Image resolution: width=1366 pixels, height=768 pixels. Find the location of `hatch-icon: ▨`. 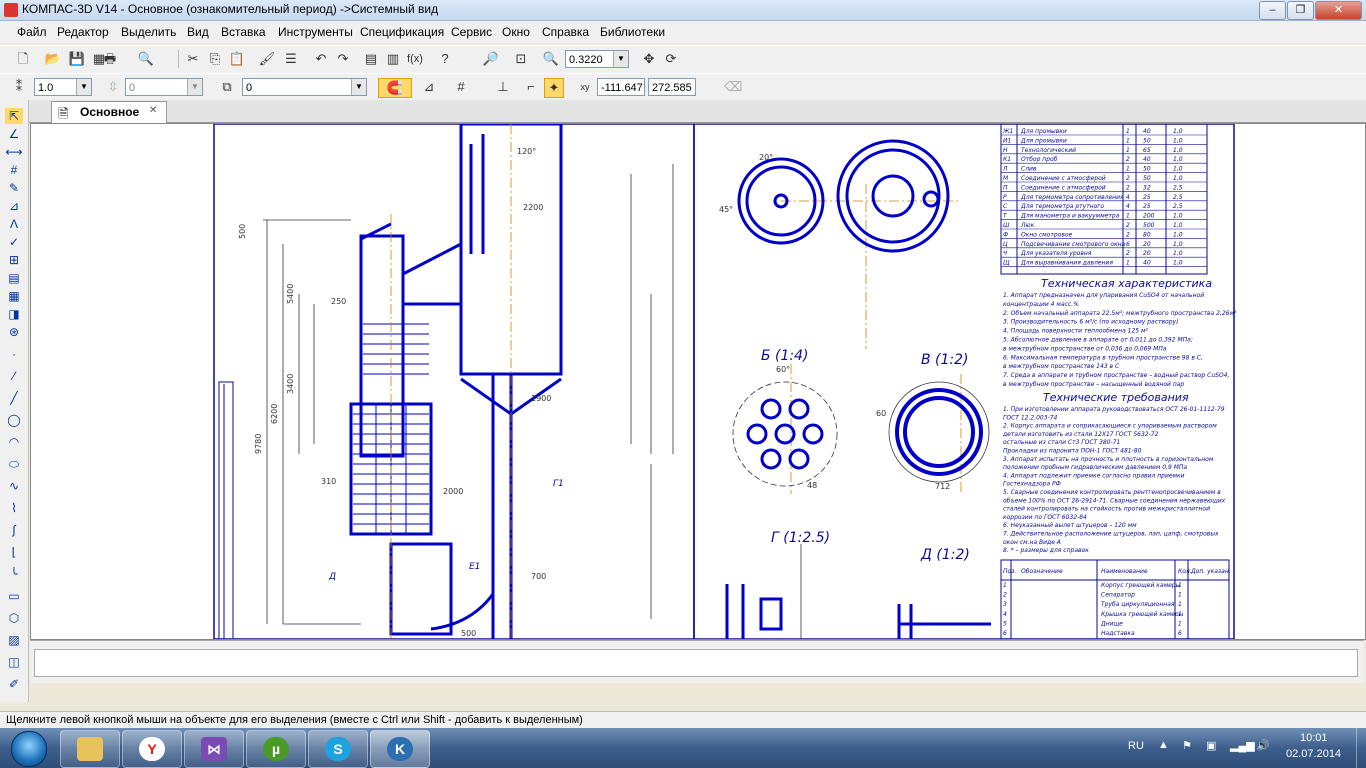

hatch-icon: ▨ is located at coordinates (14, 640).